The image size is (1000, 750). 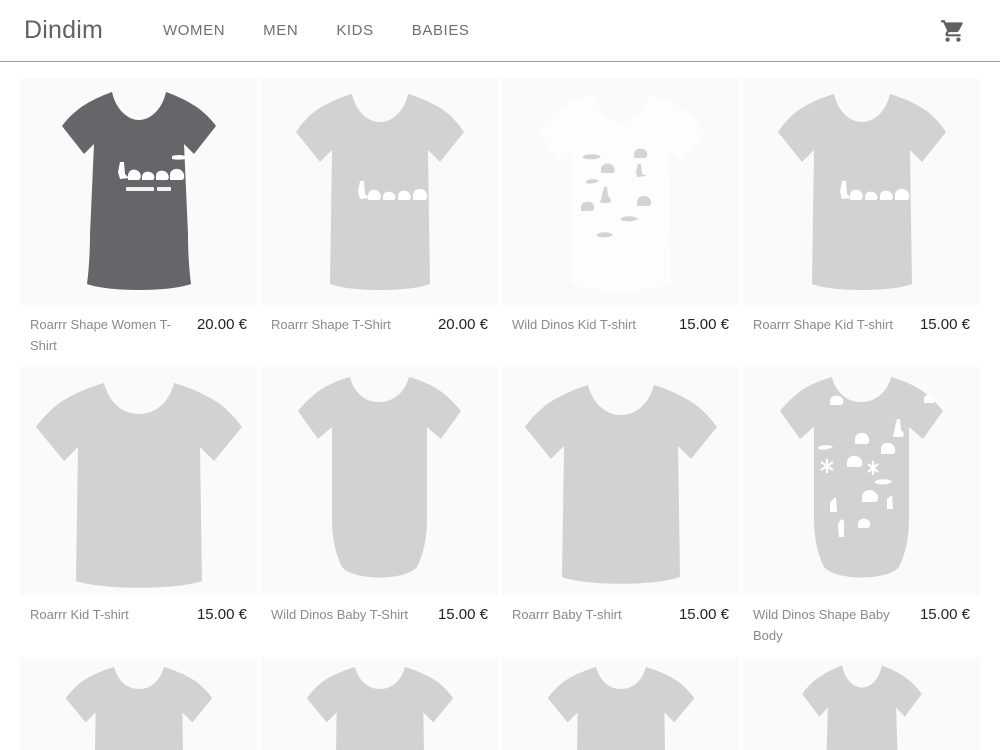 I want to click on product-name: Wild Dinos Kid T-shirt, so click(x=574, y=324).